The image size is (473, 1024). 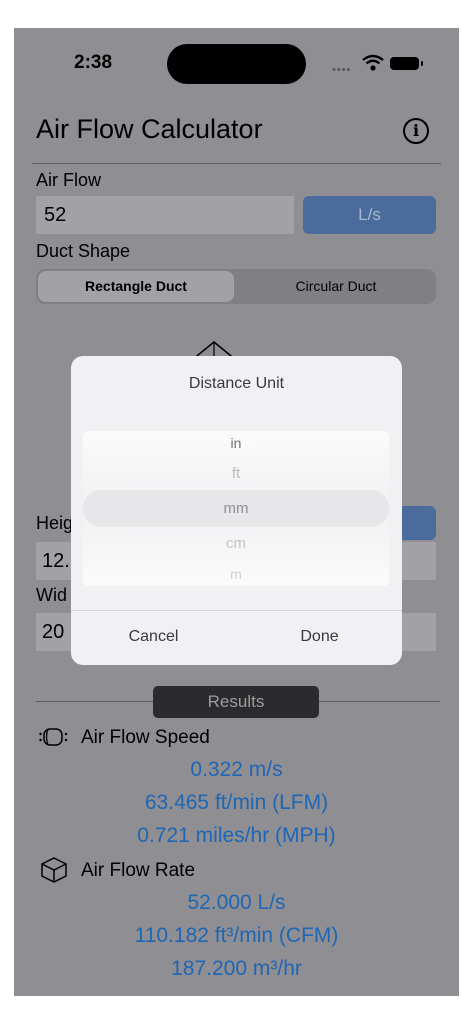 What do you see at coordinates (236, 473) in the screenshot?
I see `picker-option-ft: ft` at bounding box center [236, 473].